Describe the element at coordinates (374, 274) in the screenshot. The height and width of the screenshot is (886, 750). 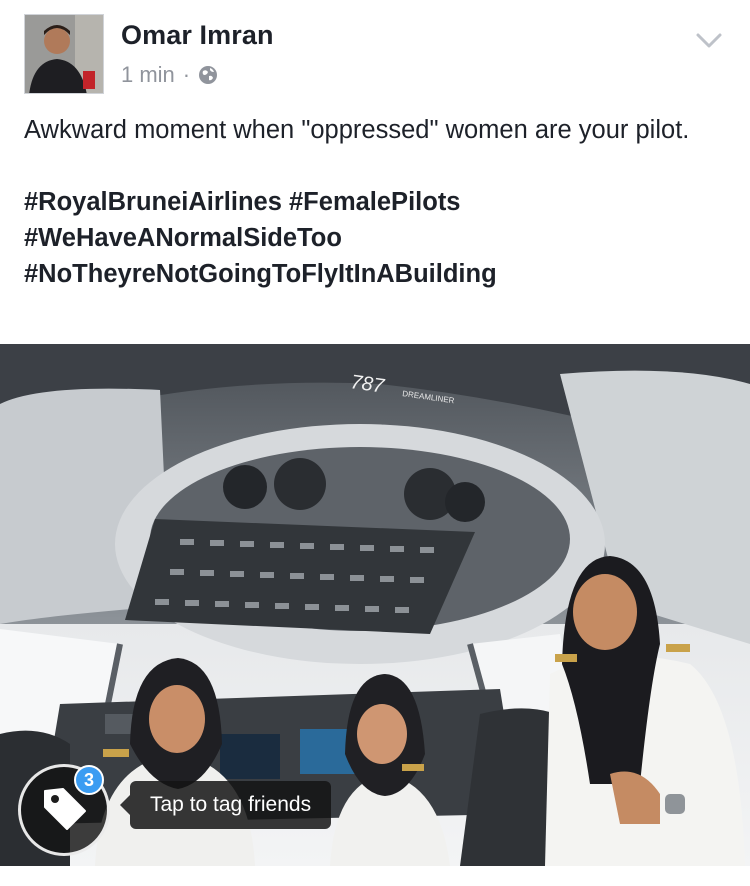
I see `hashtag-line: #NoTheyreNotGoingToFlyItInABuilding` at that location.